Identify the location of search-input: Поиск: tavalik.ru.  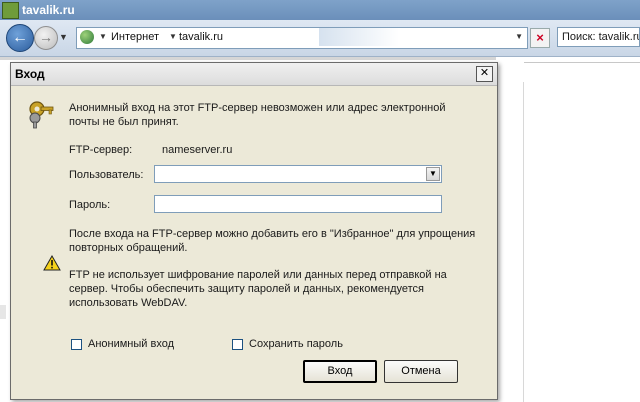
(598, 37).